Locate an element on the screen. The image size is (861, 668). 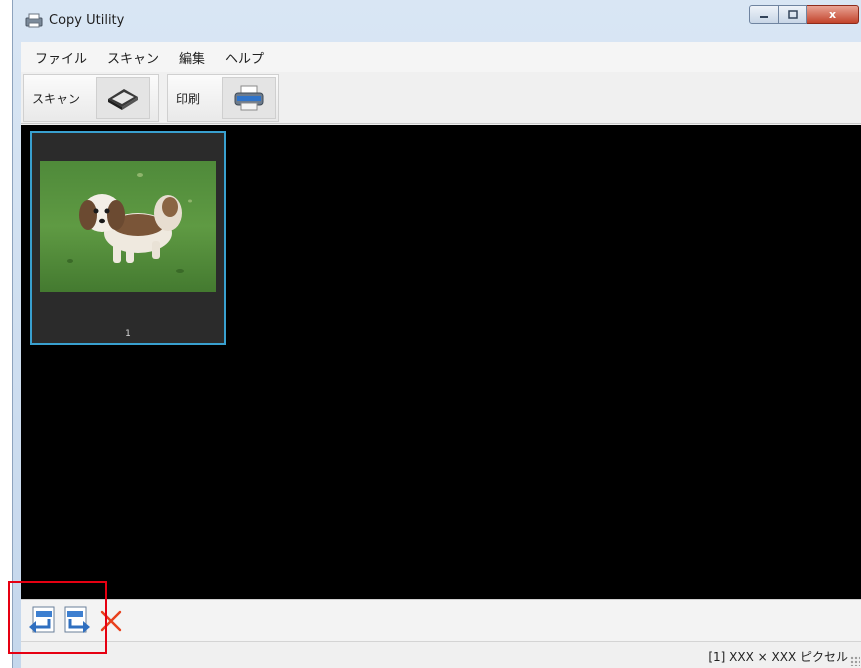
minimize-button is located at coordinates (764, 14).